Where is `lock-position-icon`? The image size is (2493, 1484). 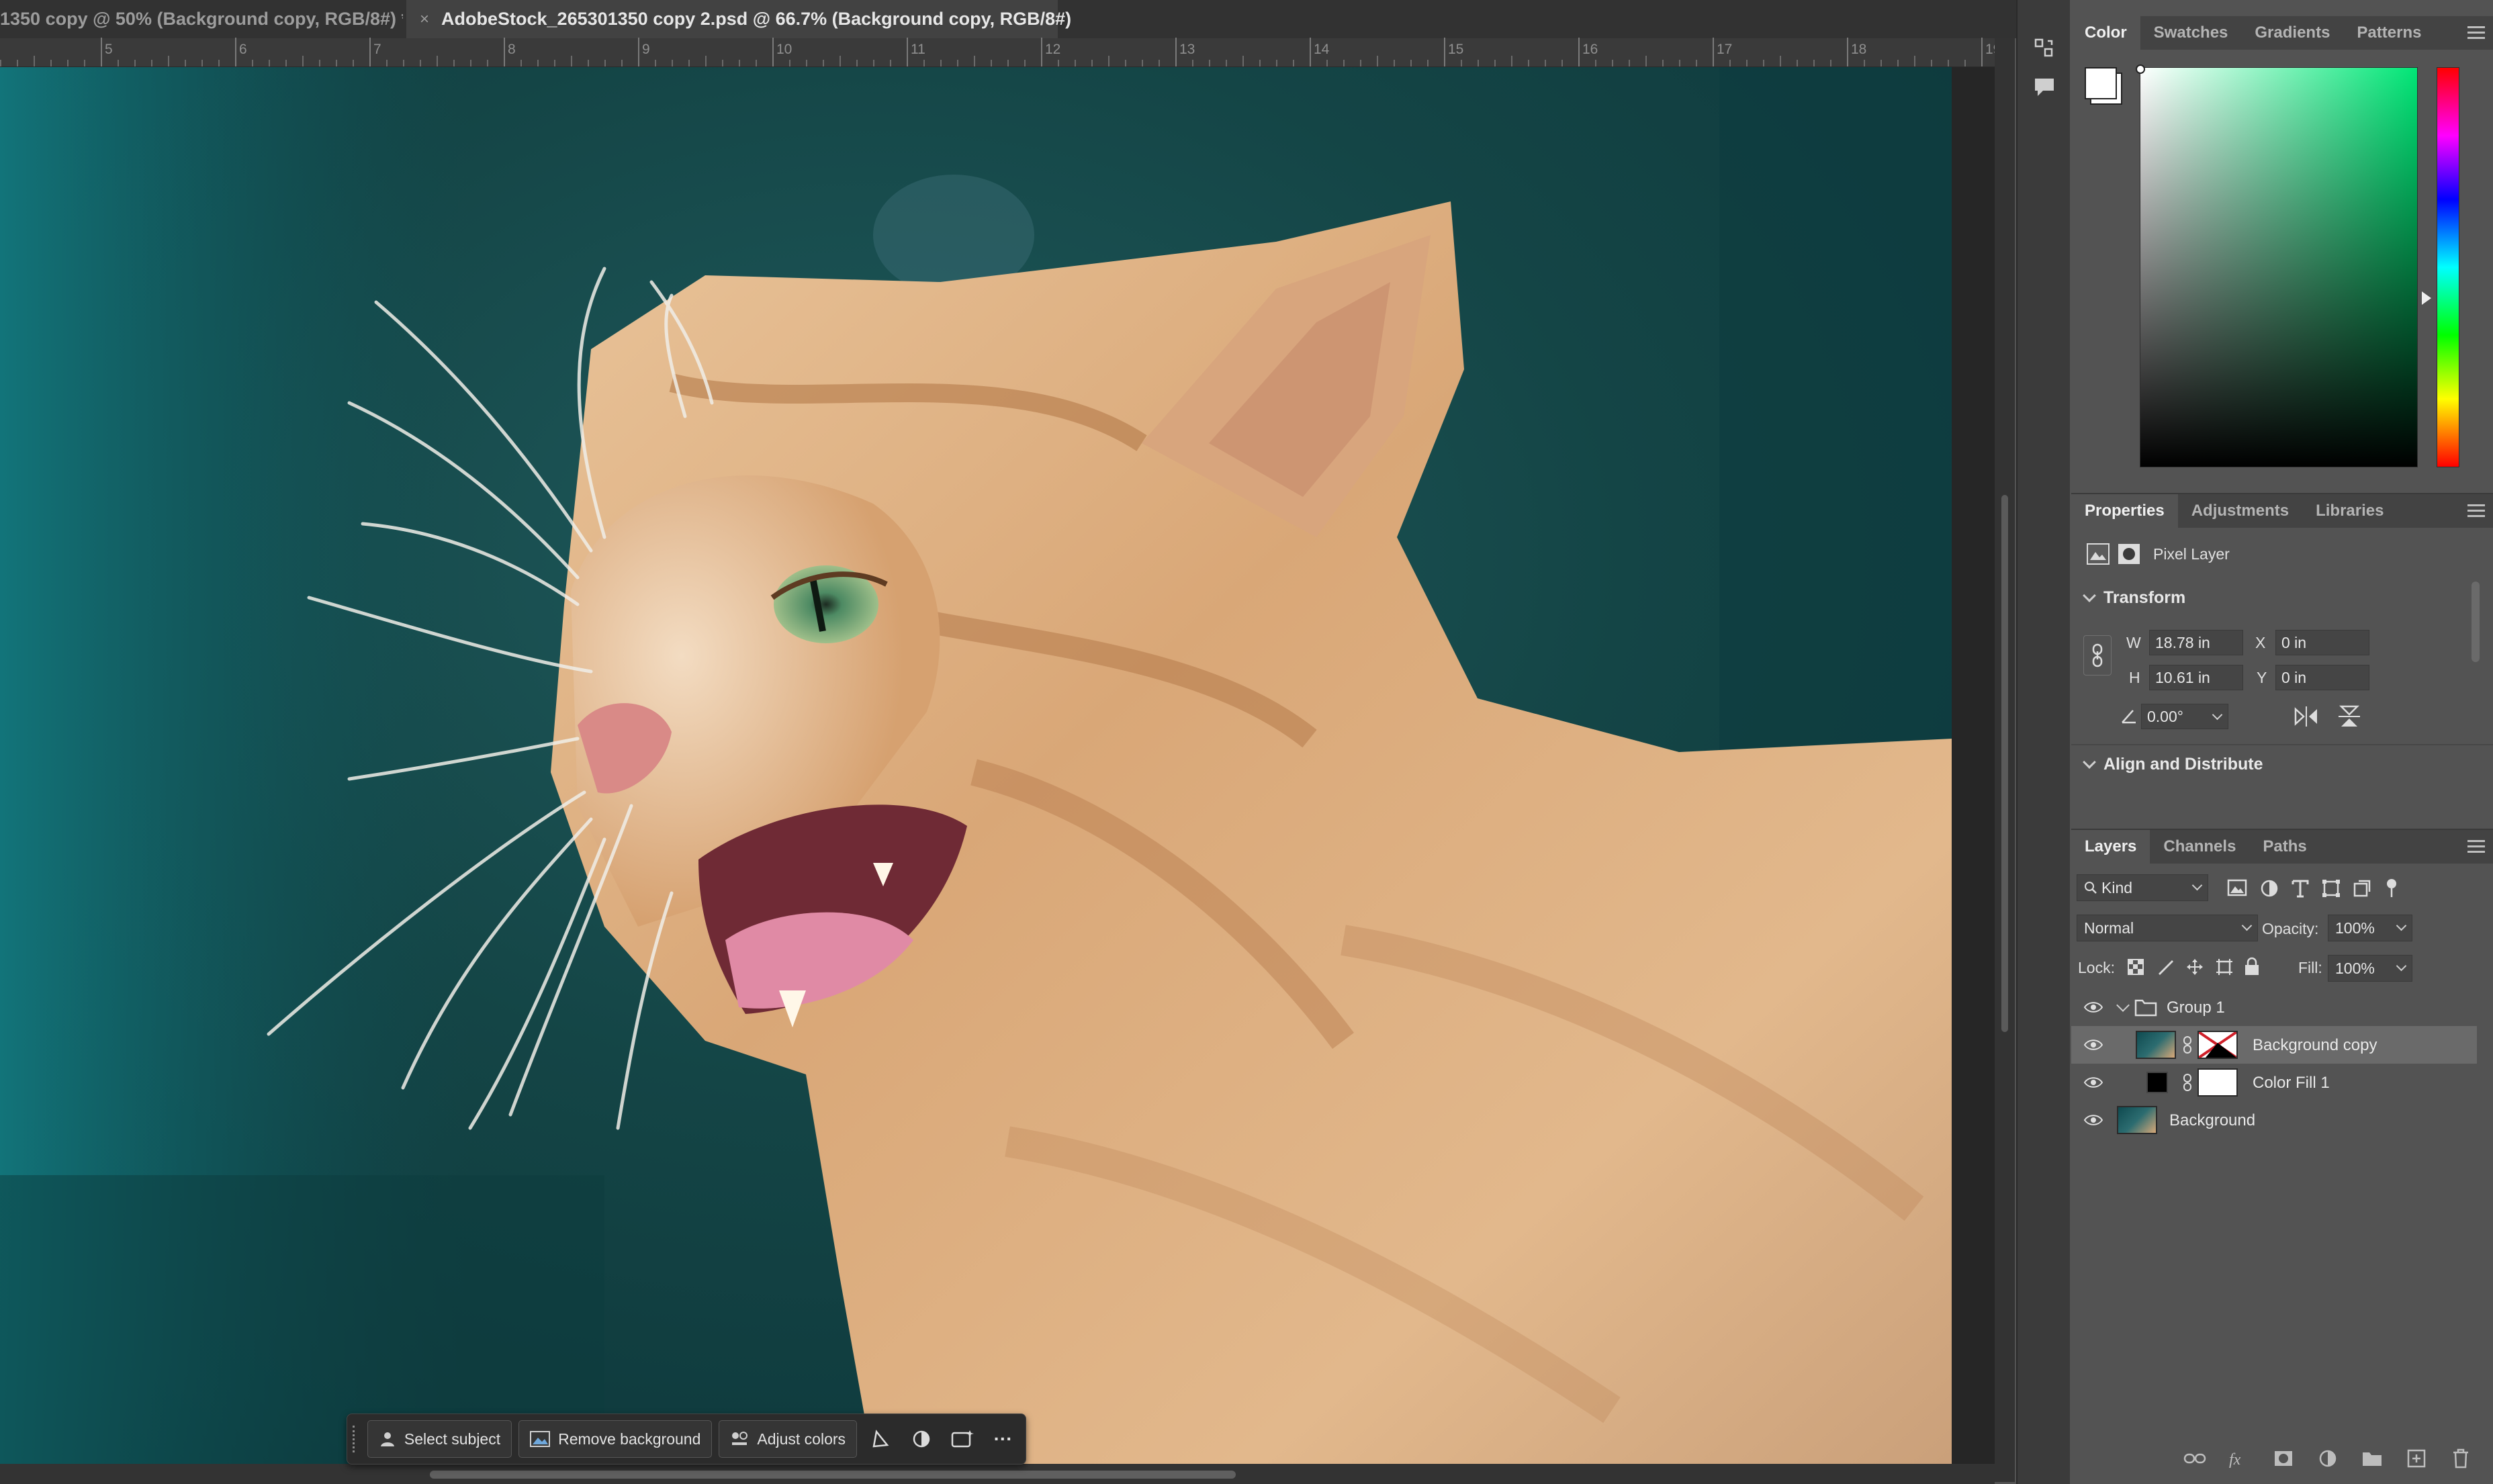
lock-position-icon is located at coordinates (2194, 967).